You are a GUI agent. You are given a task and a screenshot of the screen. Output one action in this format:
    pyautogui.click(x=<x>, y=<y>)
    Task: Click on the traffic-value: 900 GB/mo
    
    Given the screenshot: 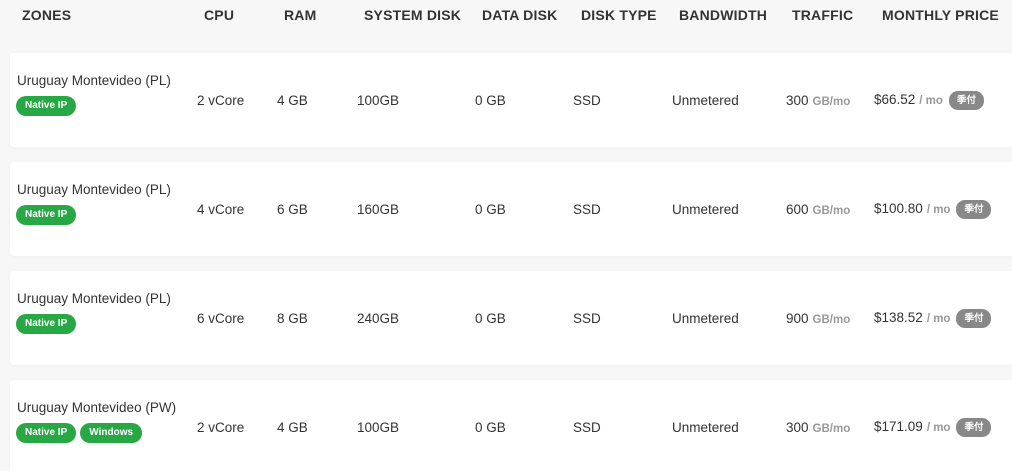 What is the action you would take?
    pyautogui.click(x=818, y=318)
    